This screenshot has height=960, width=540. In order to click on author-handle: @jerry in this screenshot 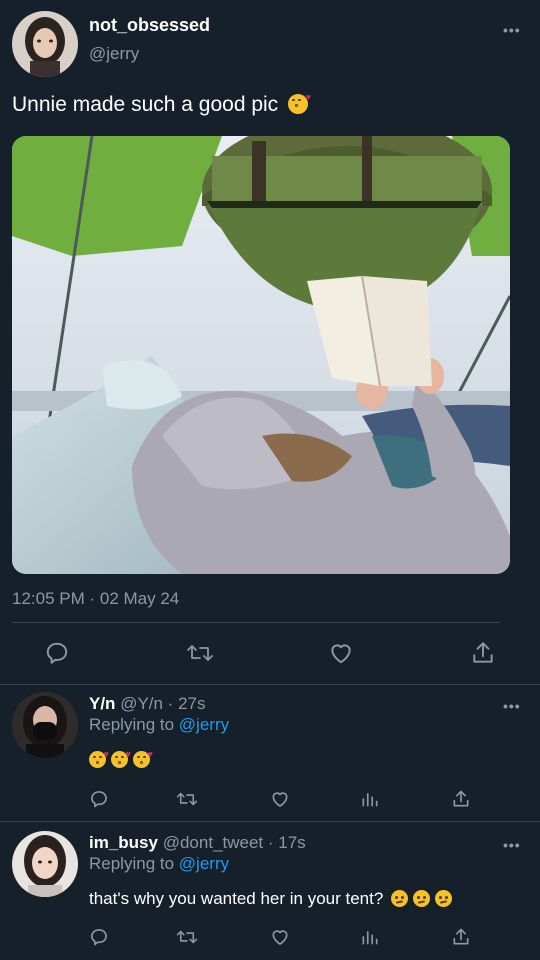, I will do `click(114, 54)`.